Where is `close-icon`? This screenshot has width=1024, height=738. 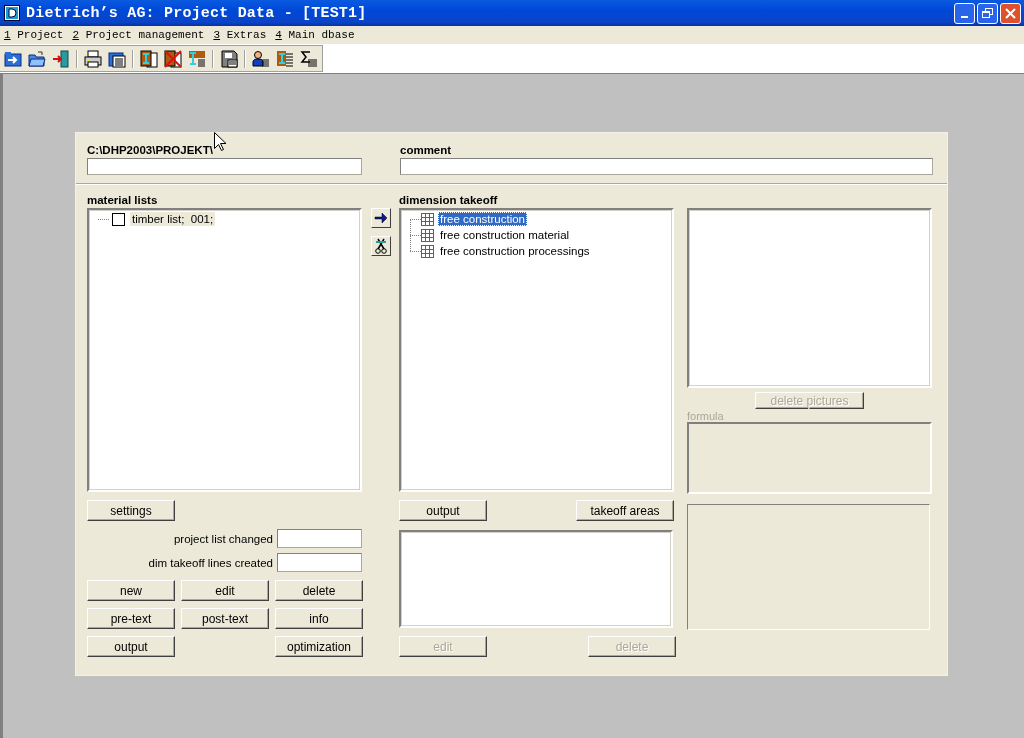 close-icon is located at coordinates (1010, 13).